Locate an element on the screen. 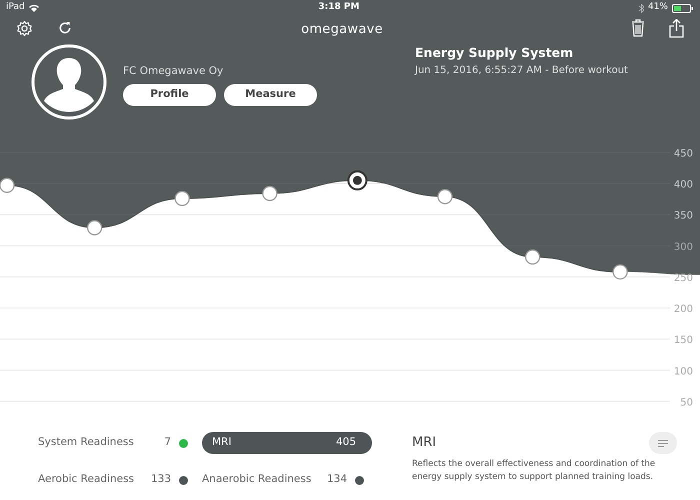 The image size is (700, 500). settings-icon is located at coordinates (24, 28).